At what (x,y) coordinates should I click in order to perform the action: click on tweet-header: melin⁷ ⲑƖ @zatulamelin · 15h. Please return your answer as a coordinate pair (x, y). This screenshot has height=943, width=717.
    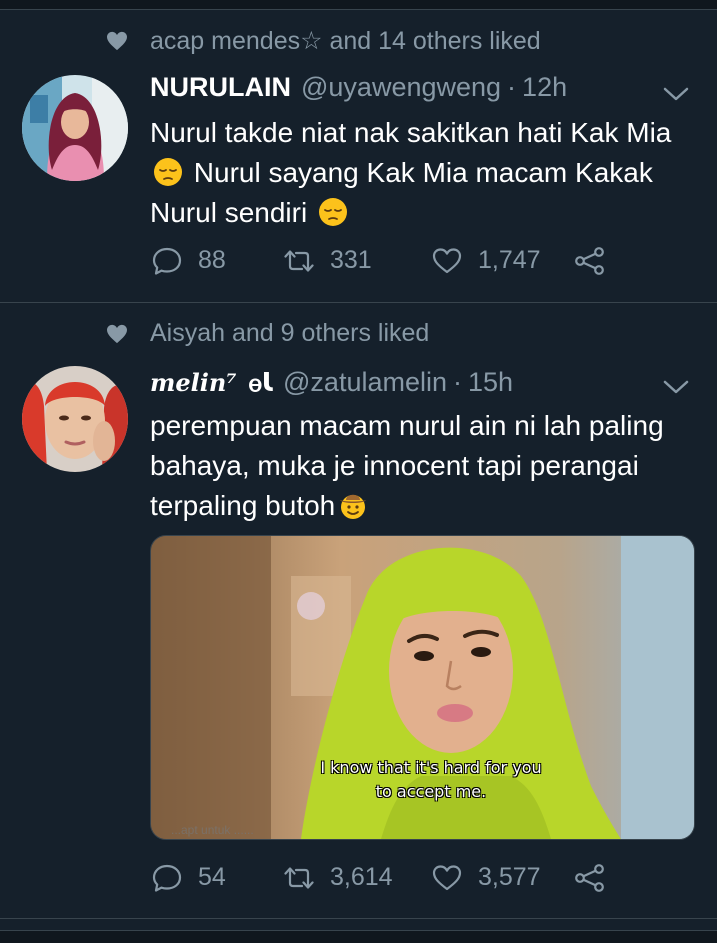
    Looking at the image, I should click on (331, 383).